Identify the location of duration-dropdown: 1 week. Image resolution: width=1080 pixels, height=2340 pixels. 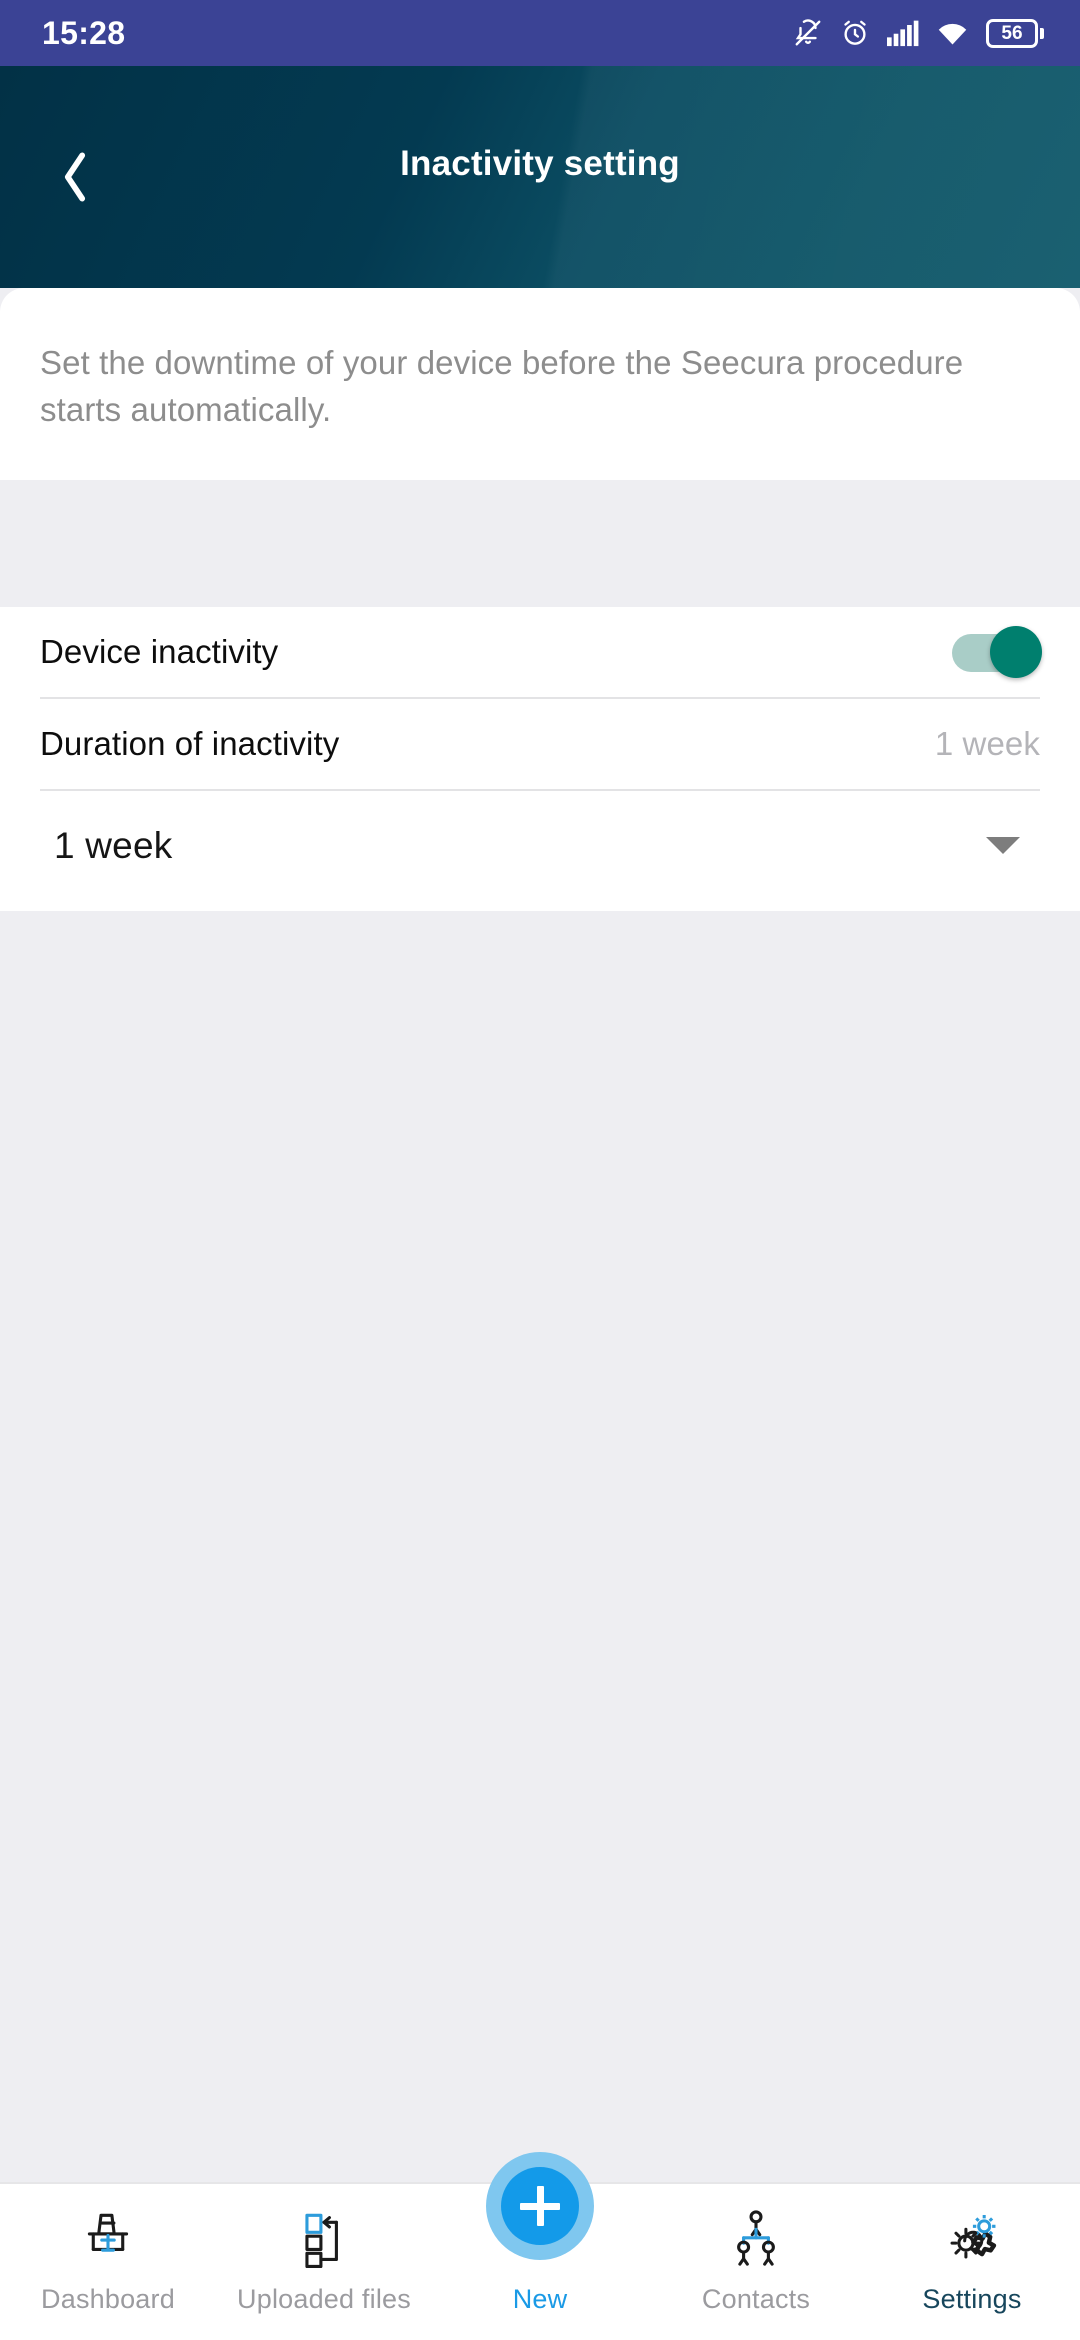
(540, 846).